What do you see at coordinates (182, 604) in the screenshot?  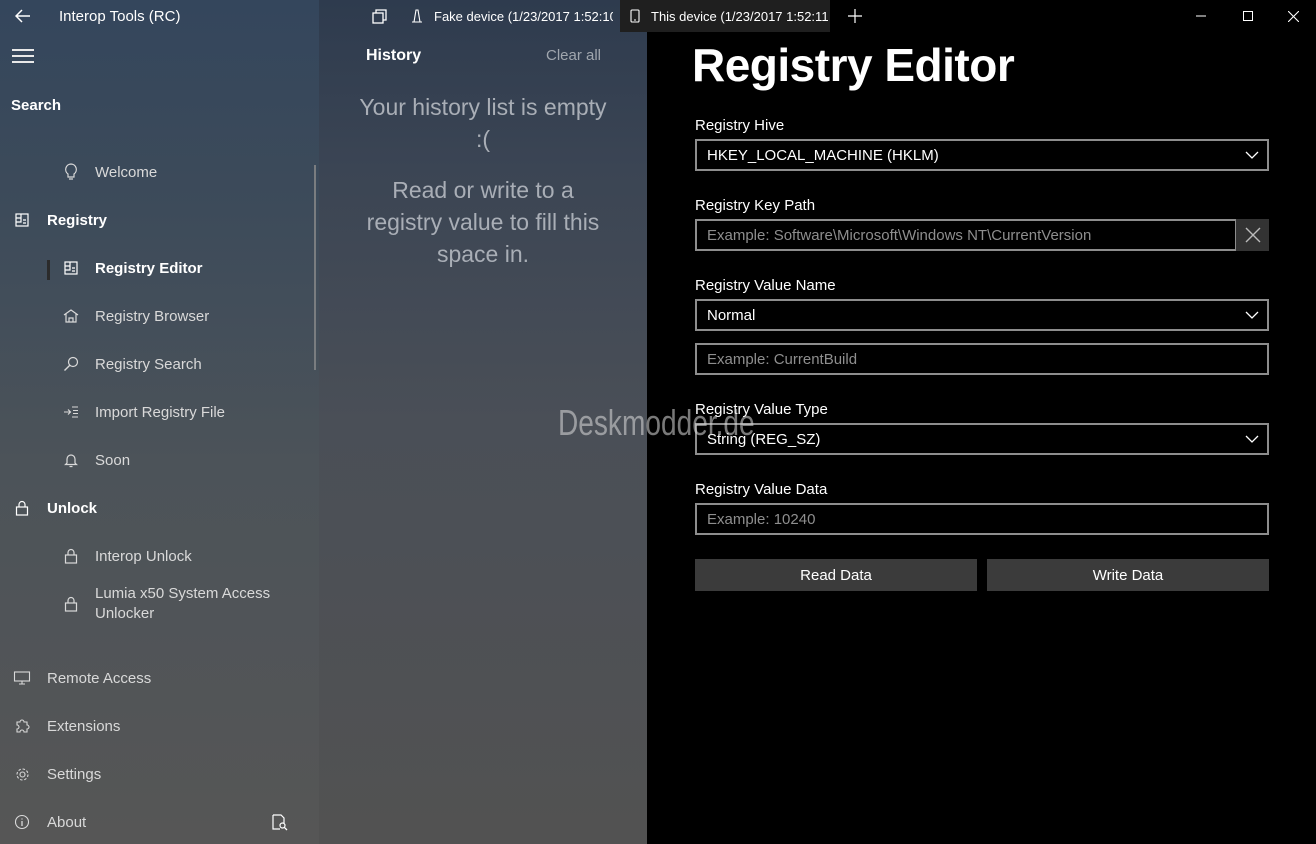 I see `nav-item-label: Lumia x50 System Access Unlocker` at bounding box center [182, 604].